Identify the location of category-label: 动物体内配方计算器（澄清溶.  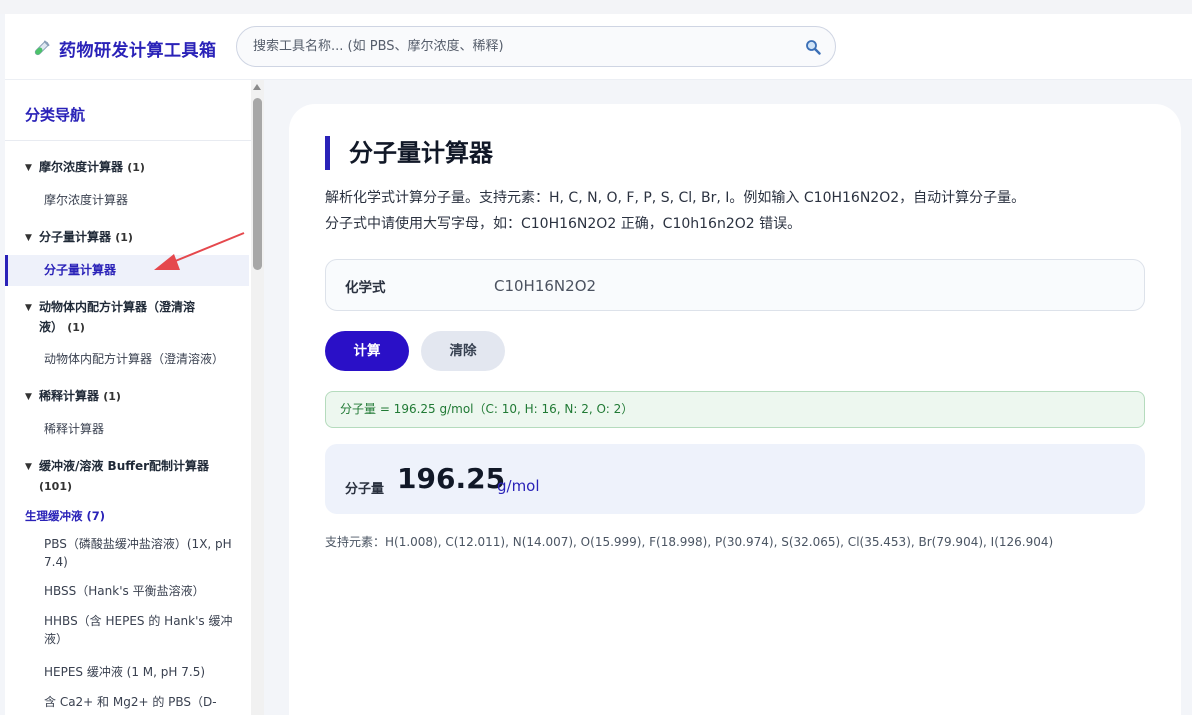
(117, 307).